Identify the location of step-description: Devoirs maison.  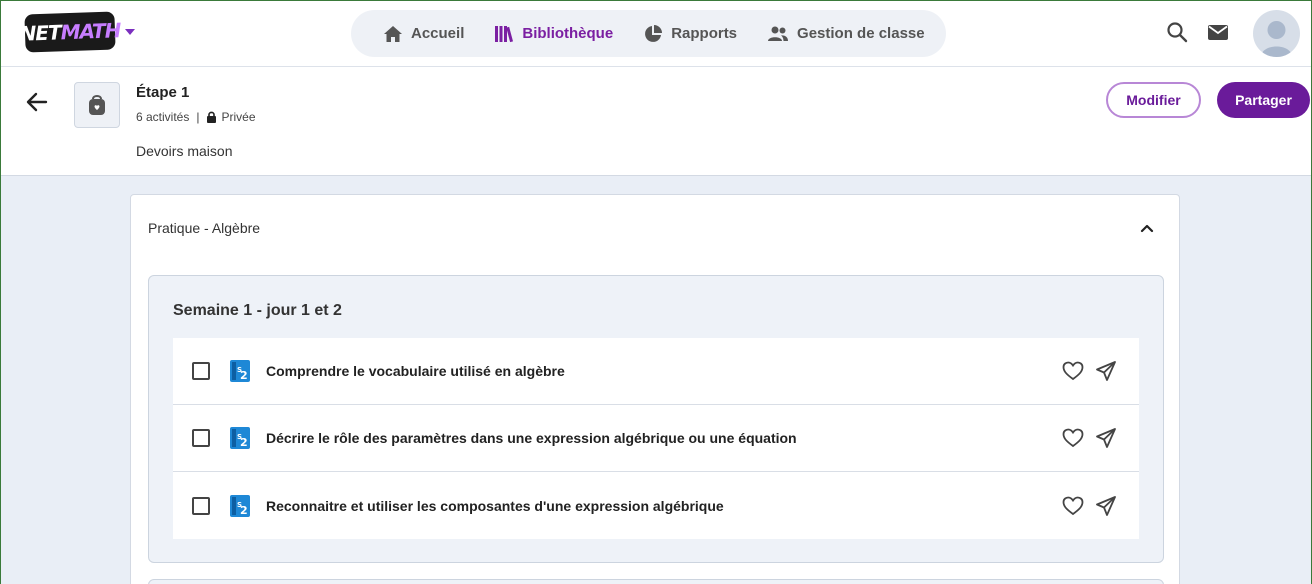
(184, 151).